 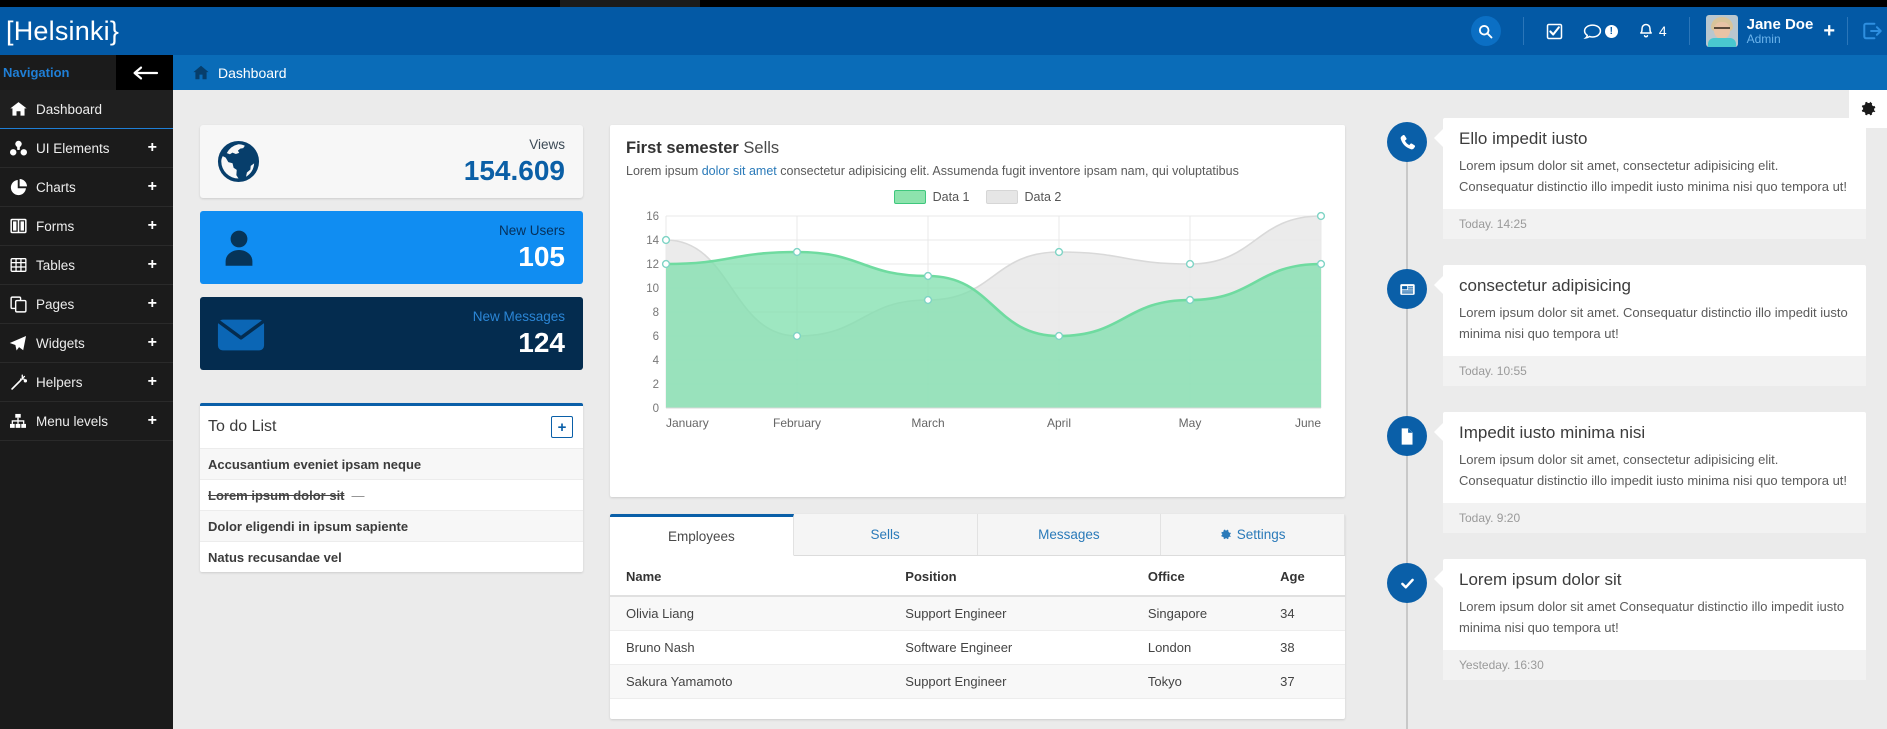 I want to click on stat-card-views: Views 154.609, so click(x=391, y=161).